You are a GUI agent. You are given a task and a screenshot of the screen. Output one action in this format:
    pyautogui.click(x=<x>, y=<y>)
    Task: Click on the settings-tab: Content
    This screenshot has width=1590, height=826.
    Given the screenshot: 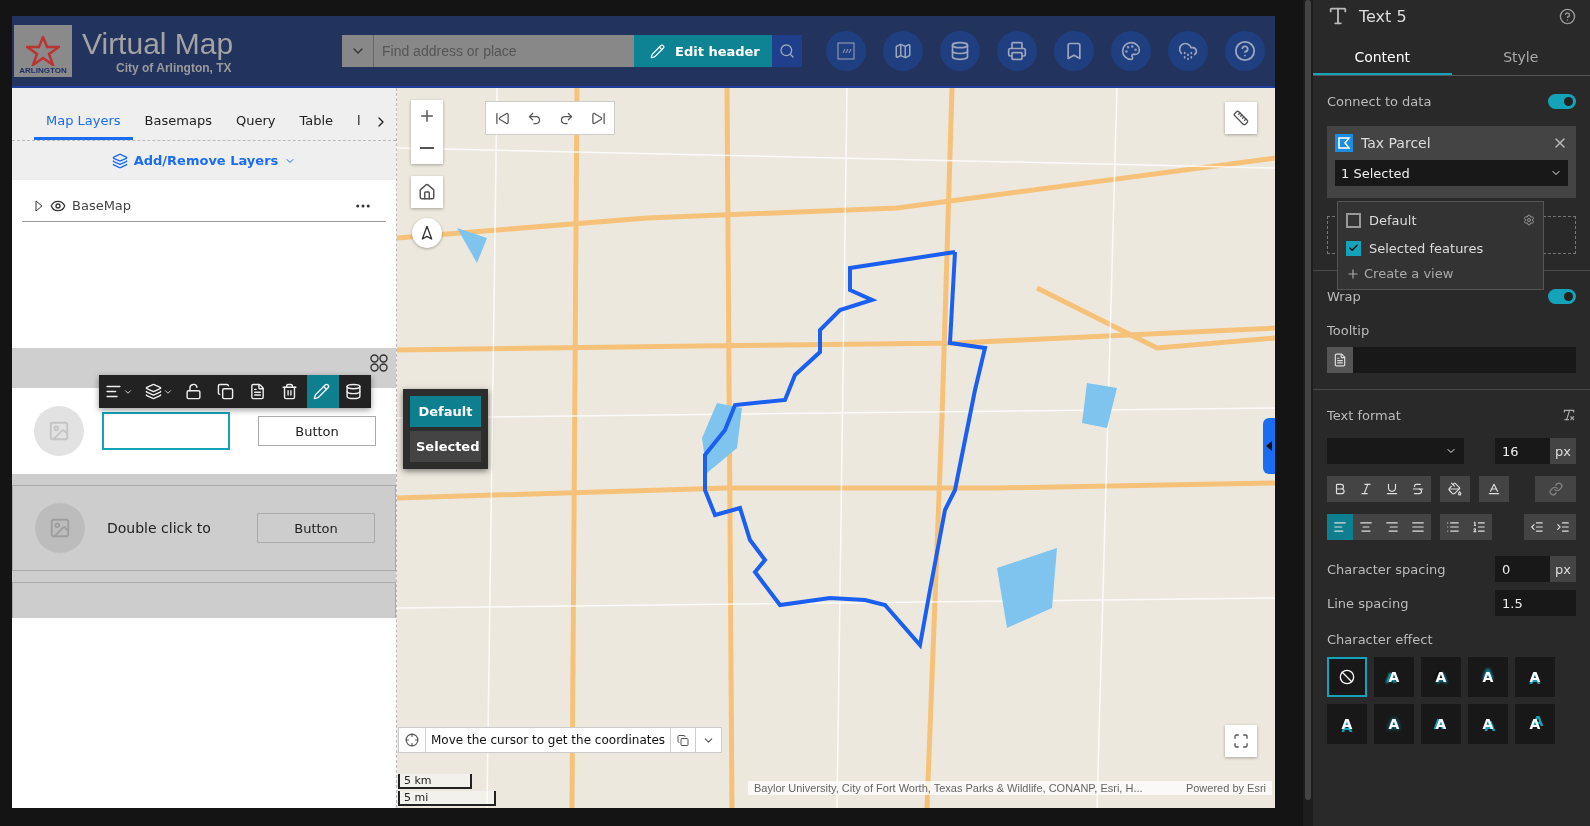 What is the action you would take?
    pyautogui.click(x=1382, y=57)
    